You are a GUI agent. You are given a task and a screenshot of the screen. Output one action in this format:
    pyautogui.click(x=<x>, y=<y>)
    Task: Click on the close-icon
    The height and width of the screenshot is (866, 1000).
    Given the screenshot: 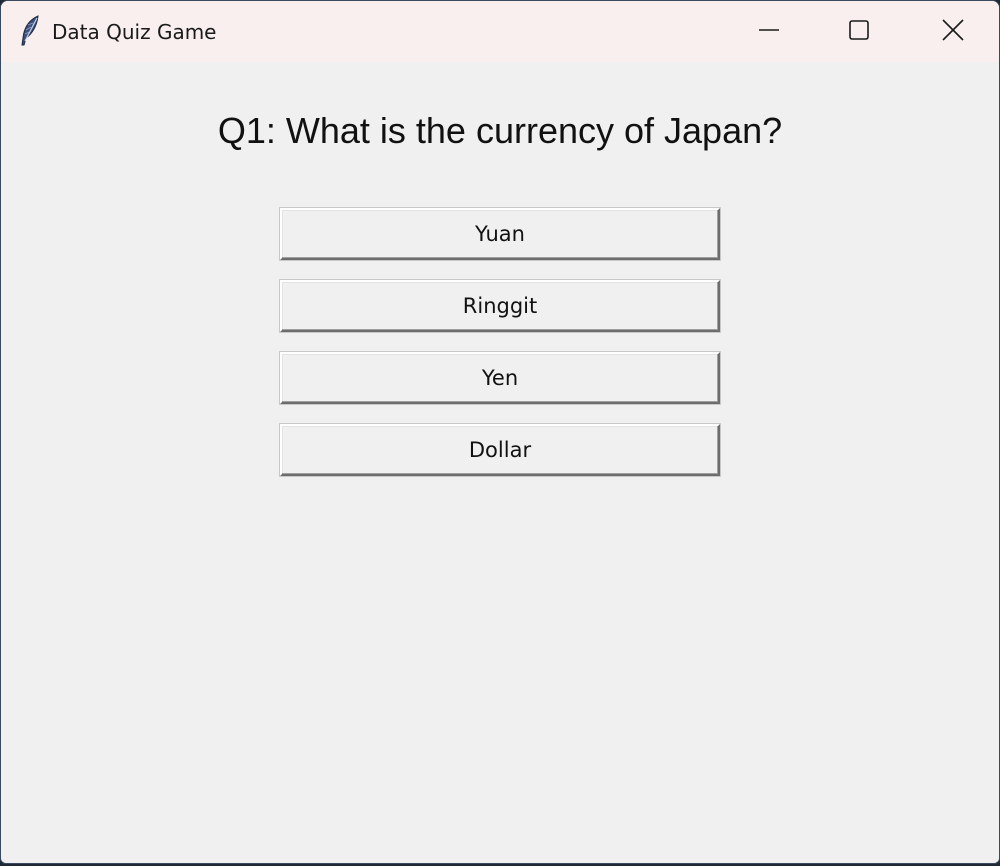 What is the action you would take?
    pyautogui.click(x=953, y=30)
    